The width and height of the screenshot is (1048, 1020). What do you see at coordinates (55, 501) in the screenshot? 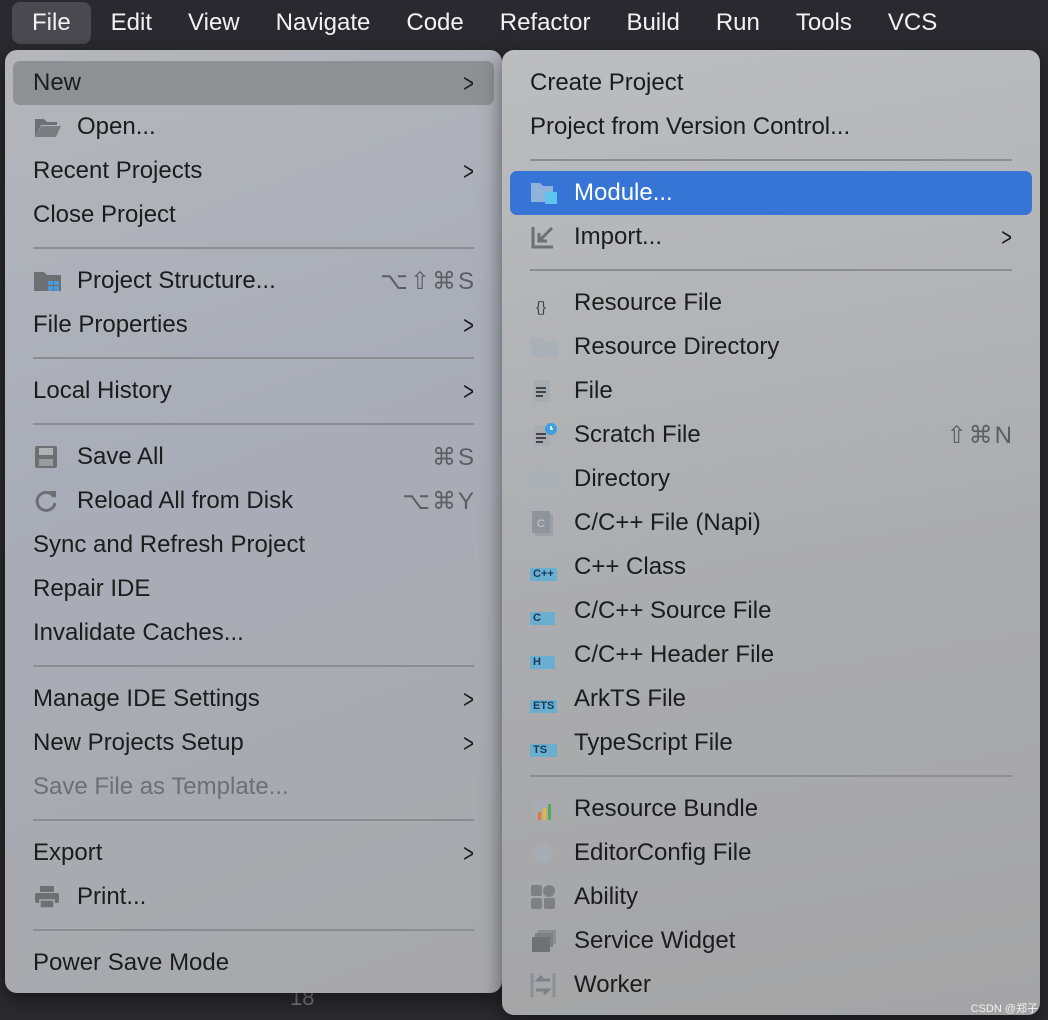
I see `reload-icon` at bounding box center [55, 501].